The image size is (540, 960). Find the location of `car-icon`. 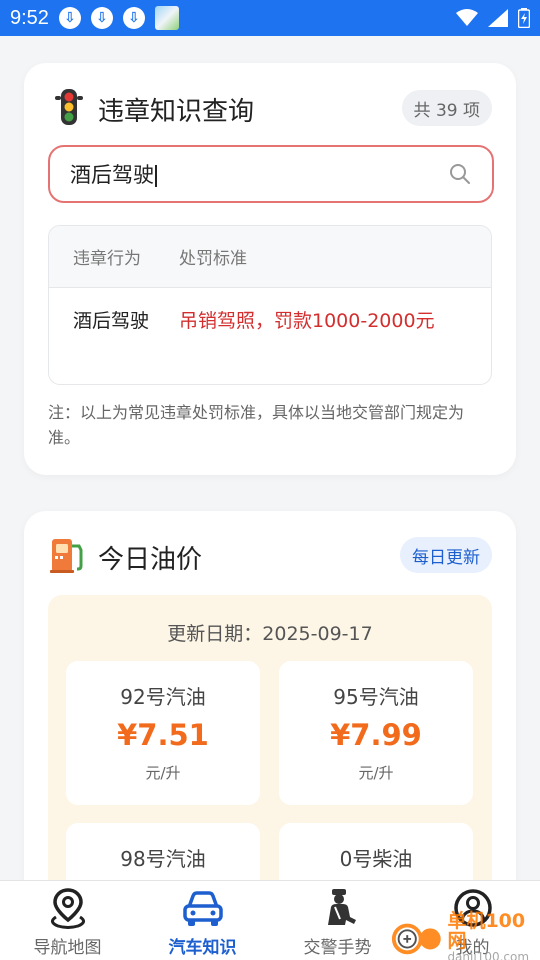

car-icon is located at coordinates (202, 908).